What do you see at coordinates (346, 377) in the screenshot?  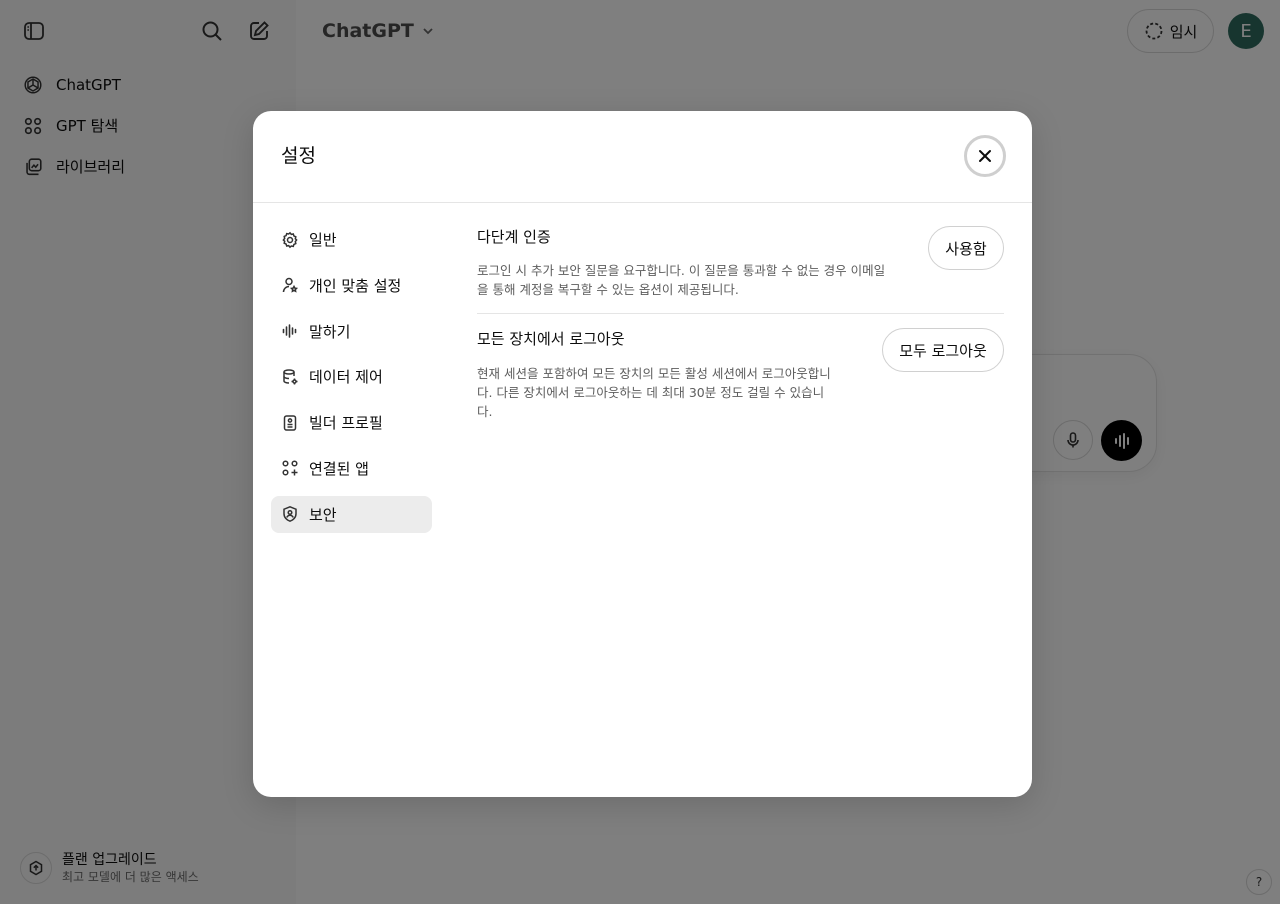 I see `tab-label: 데이터 제어` at bounding box center [346, 377].